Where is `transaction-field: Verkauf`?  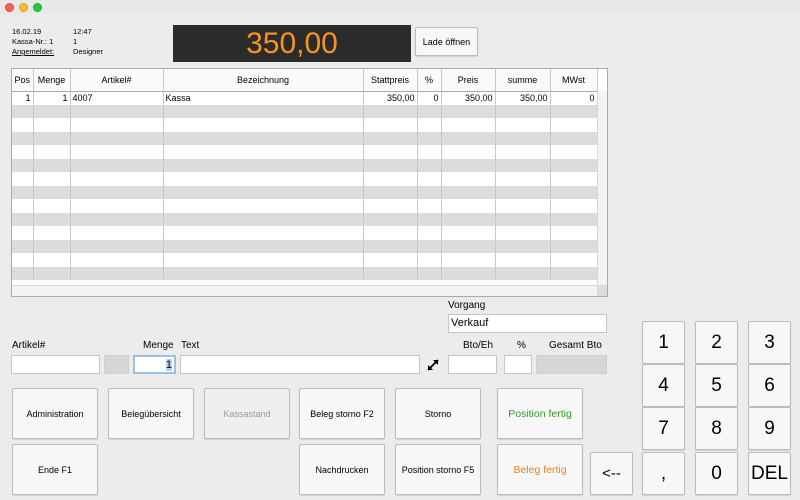 transaction-field: Verkauf is located at coordinates (527, 323).